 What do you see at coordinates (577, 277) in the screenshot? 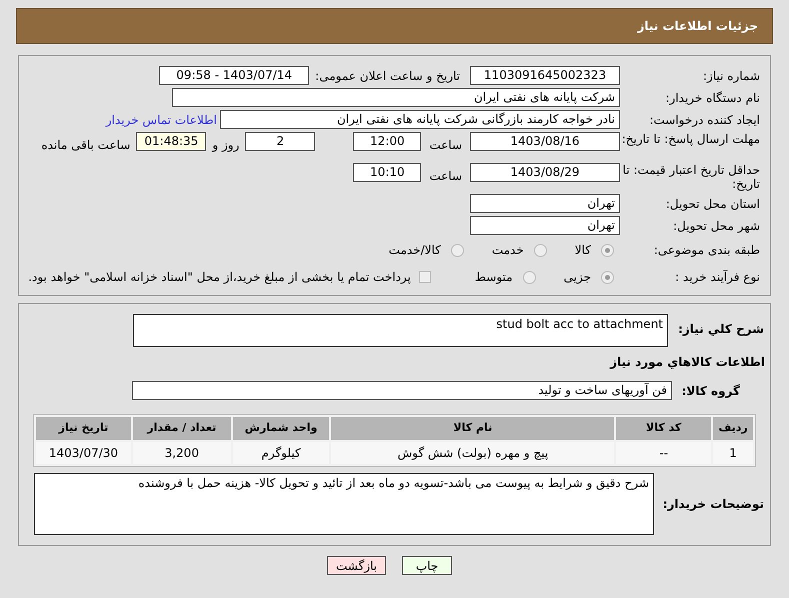
I see `radio-label: جزیی` at bounding box center [577, 277].